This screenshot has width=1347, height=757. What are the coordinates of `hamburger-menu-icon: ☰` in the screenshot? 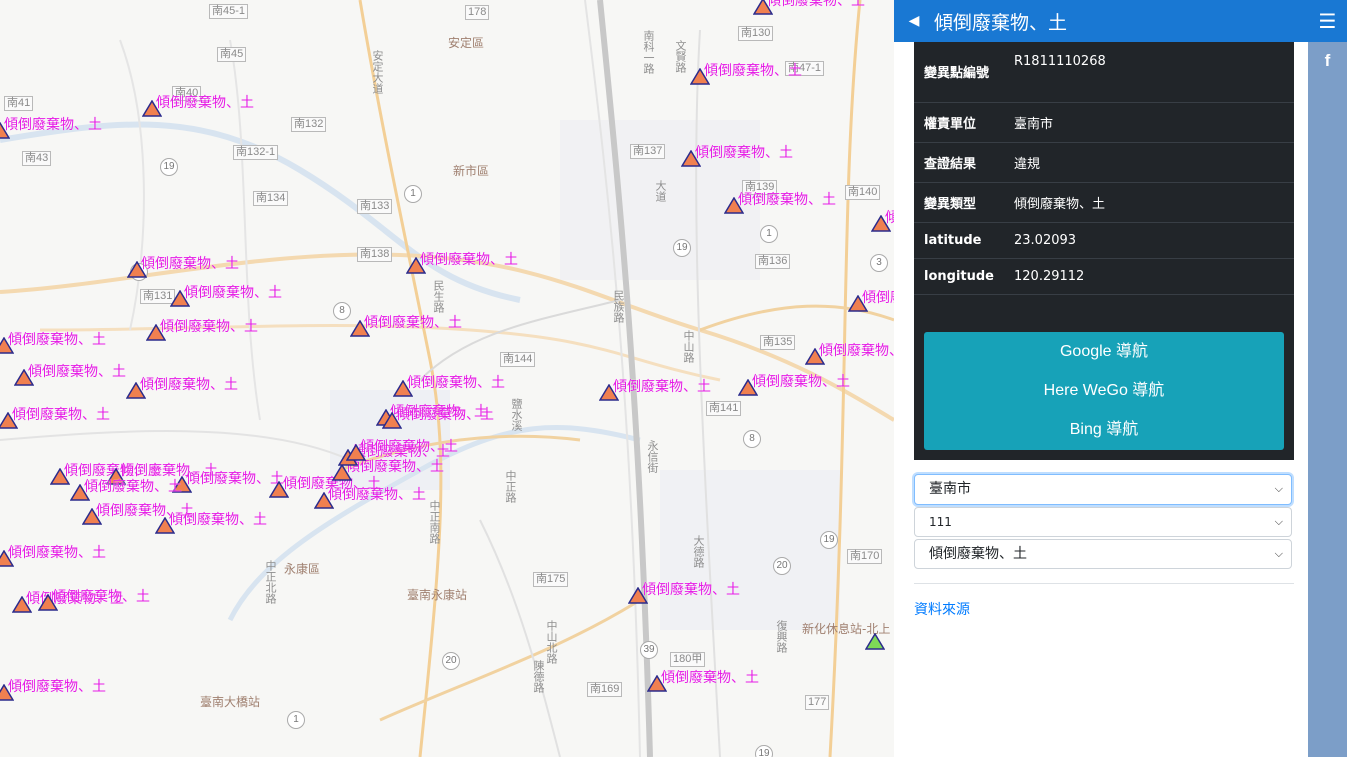 It's located at (1327, 21).